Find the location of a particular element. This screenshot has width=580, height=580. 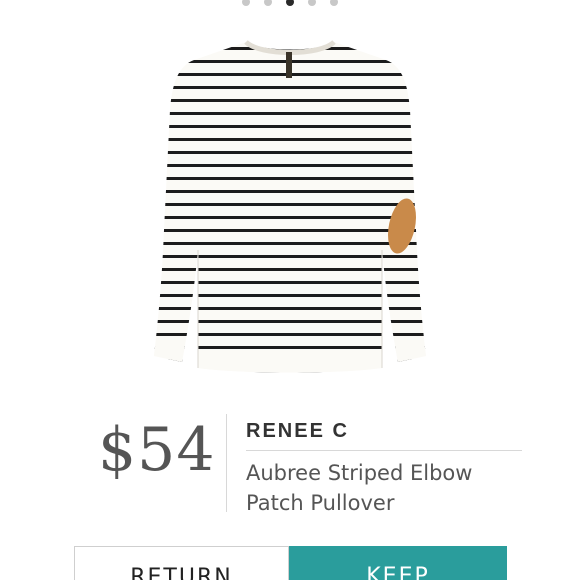

vertical-divider is located at coordinates (226, 463).